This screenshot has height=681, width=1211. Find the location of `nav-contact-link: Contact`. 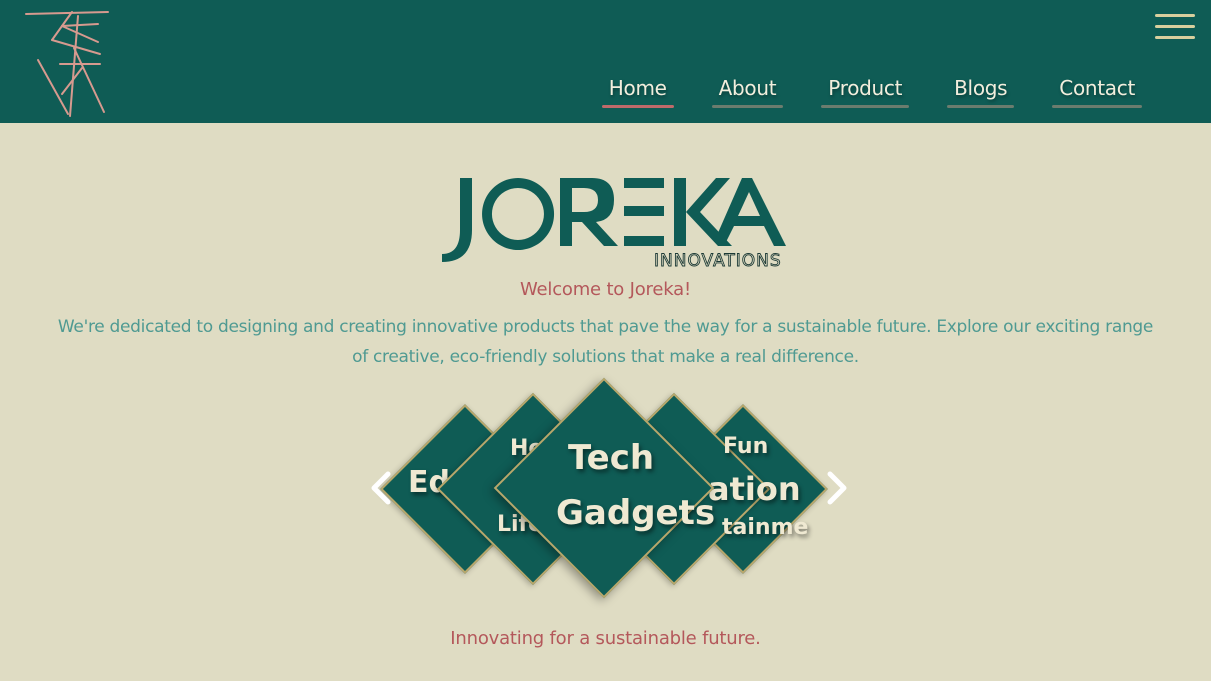

nav-contact-link: Contact is located at coordinates (1097, 92).